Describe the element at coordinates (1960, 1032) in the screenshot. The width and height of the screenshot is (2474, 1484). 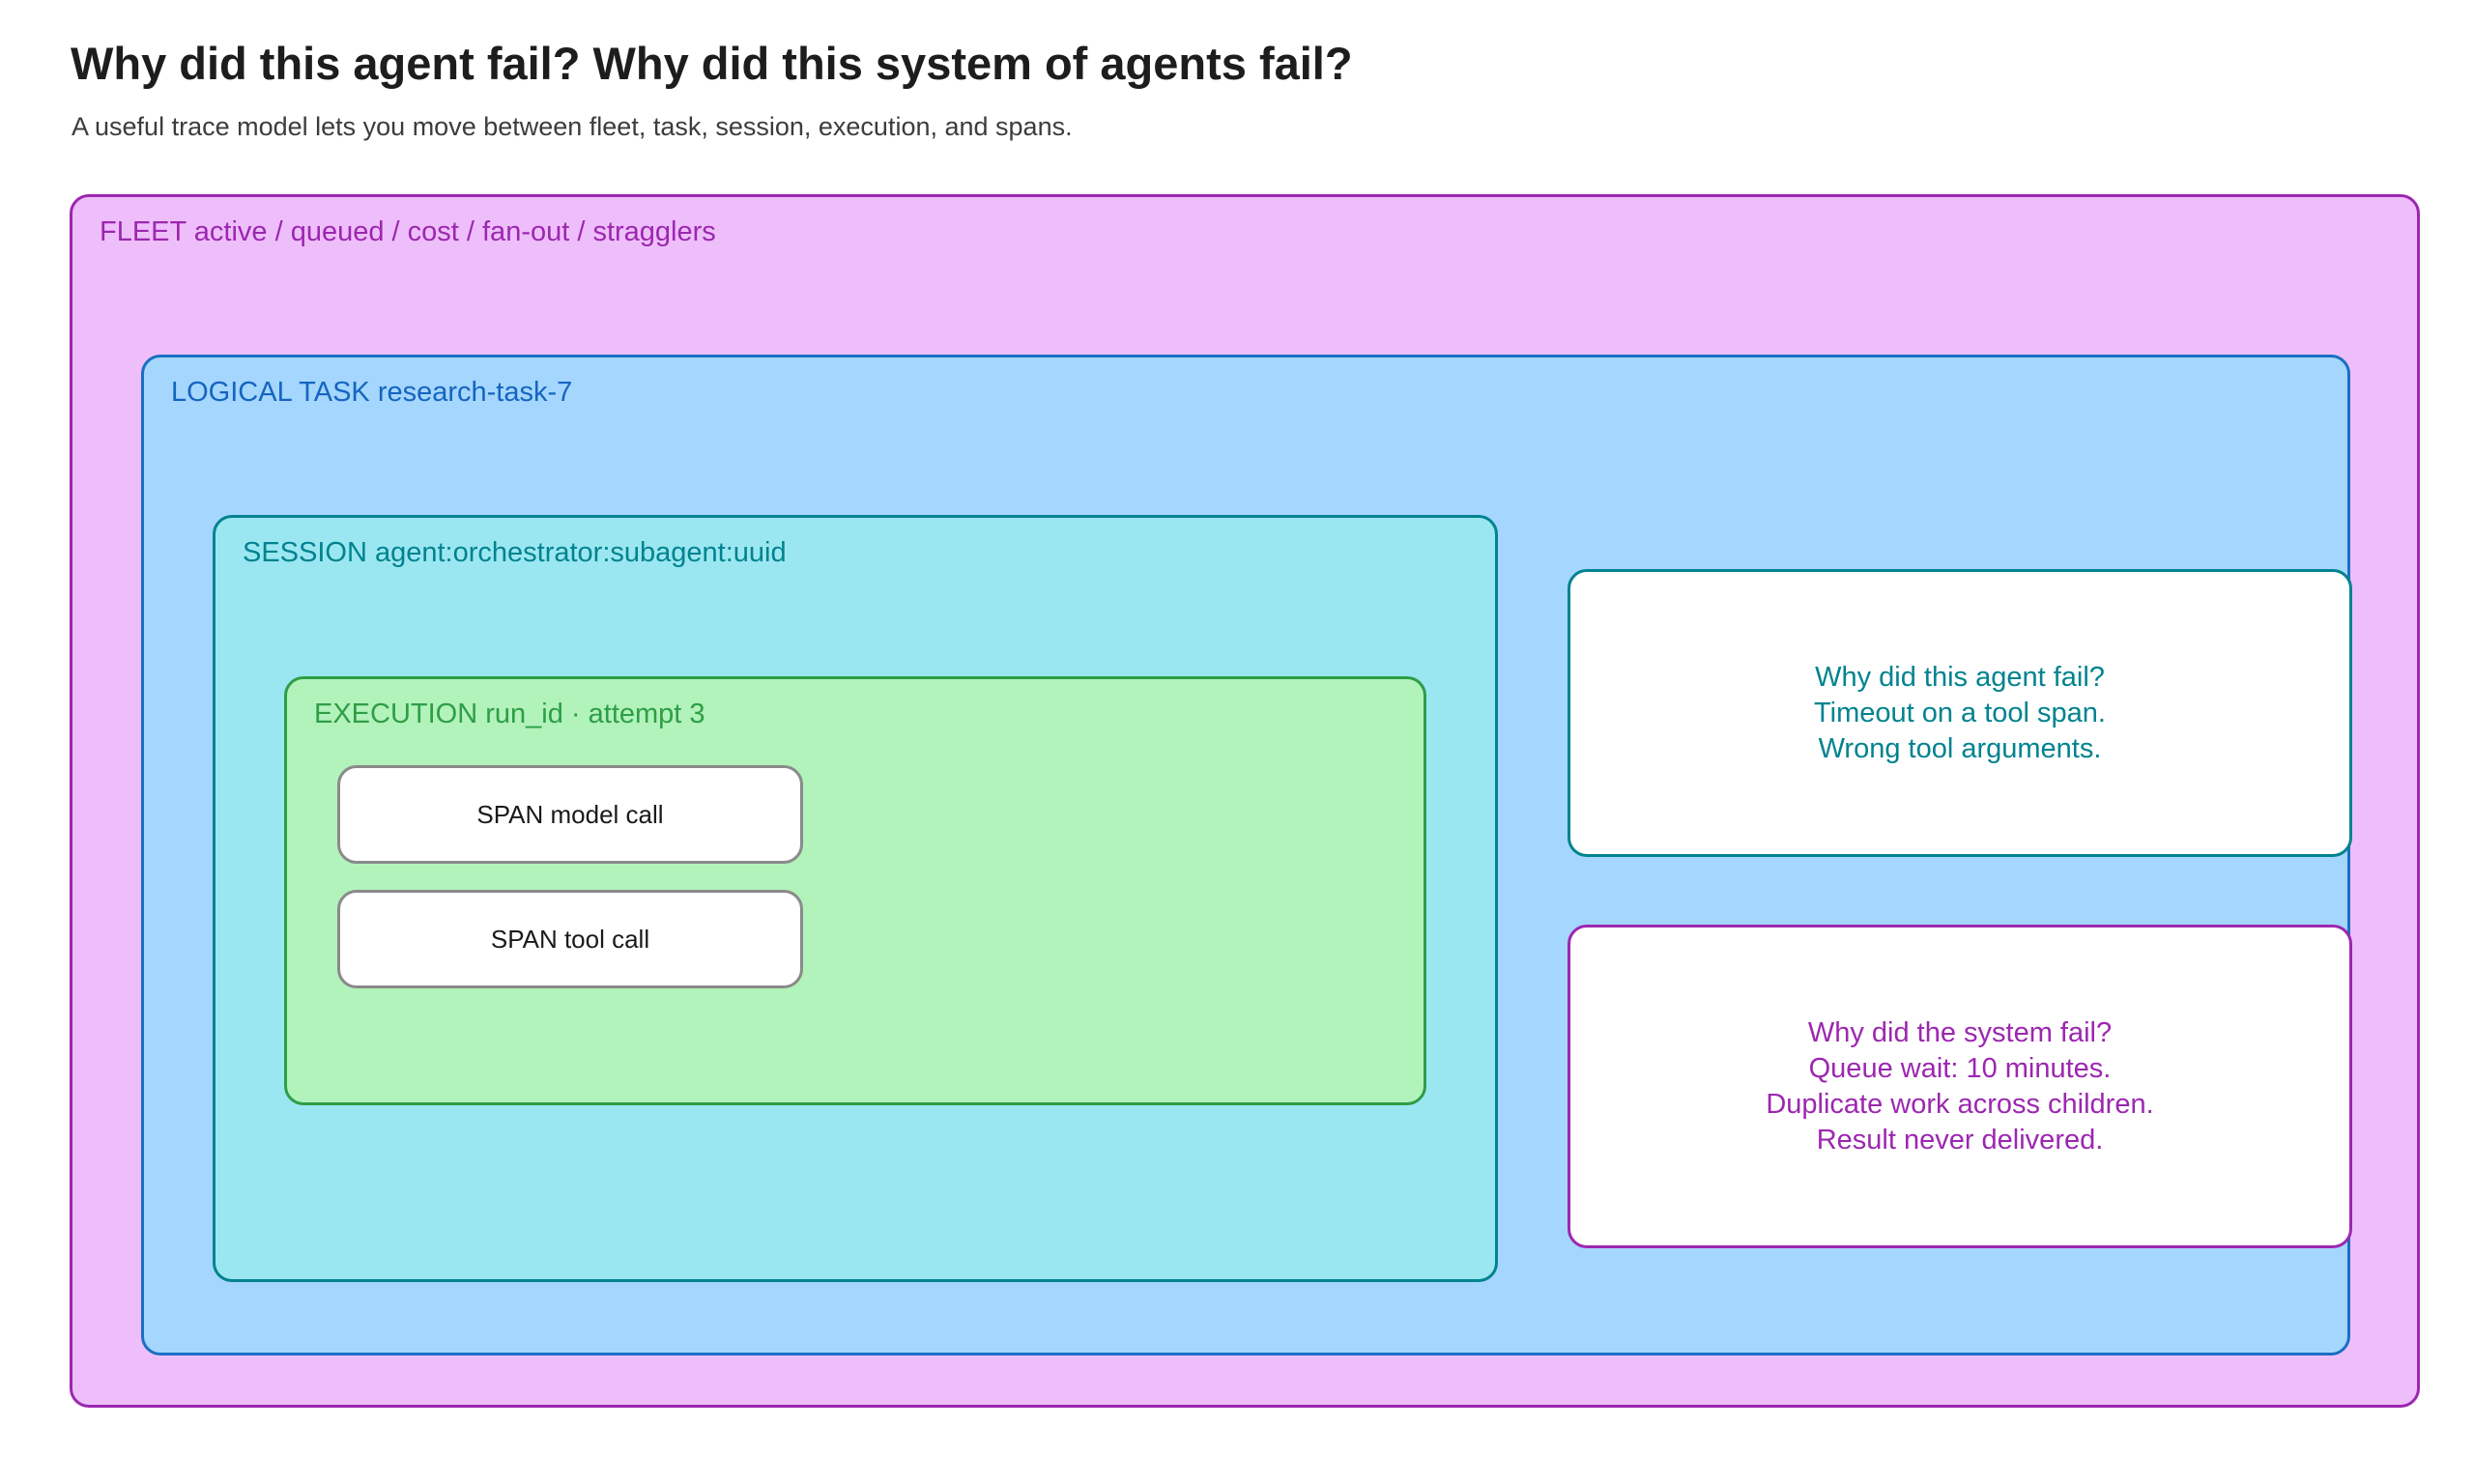
I see `system-failure-question: Why did the system fail?` at that location.